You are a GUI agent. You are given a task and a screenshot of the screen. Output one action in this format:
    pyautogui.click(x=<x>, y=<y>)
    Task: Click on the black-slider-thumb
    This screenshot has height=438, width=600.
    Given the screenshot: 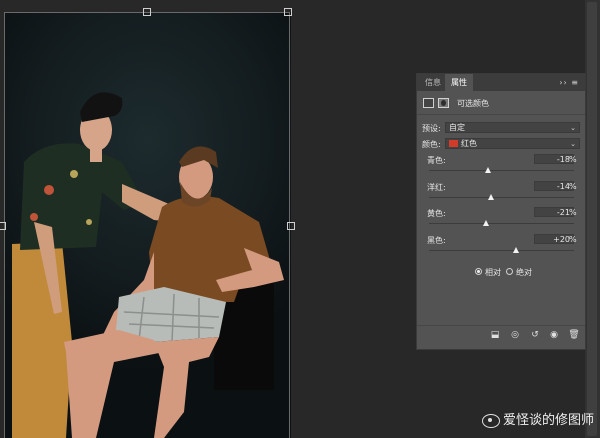 What is the action you would take?
    pyautogui.click(x=516, y=250)
    